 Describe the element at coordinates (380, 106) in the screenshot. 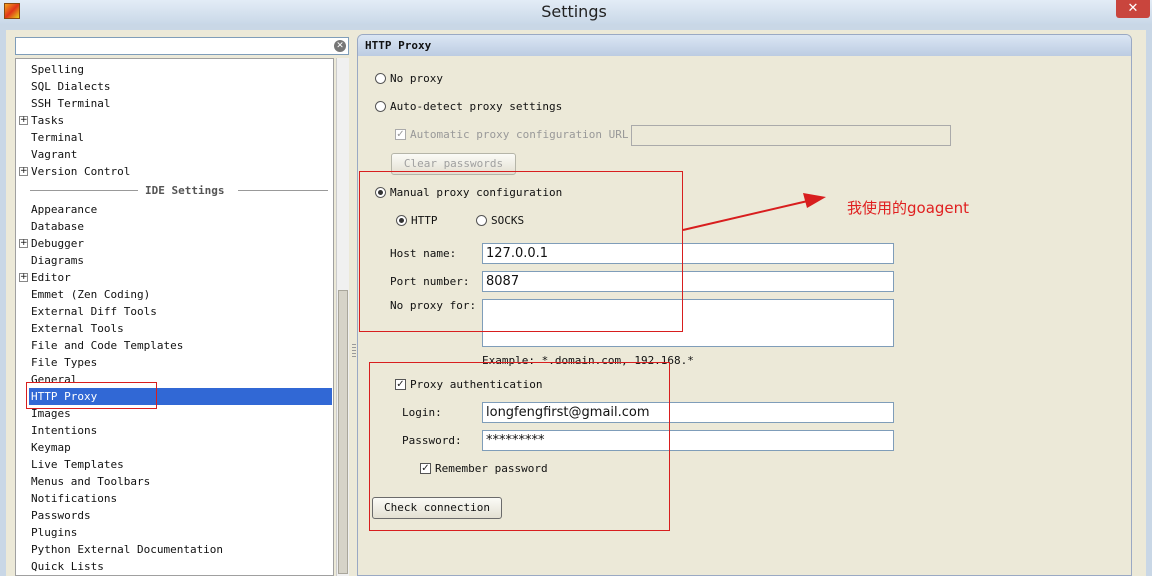

I see `auto-detect-radio` at that location.